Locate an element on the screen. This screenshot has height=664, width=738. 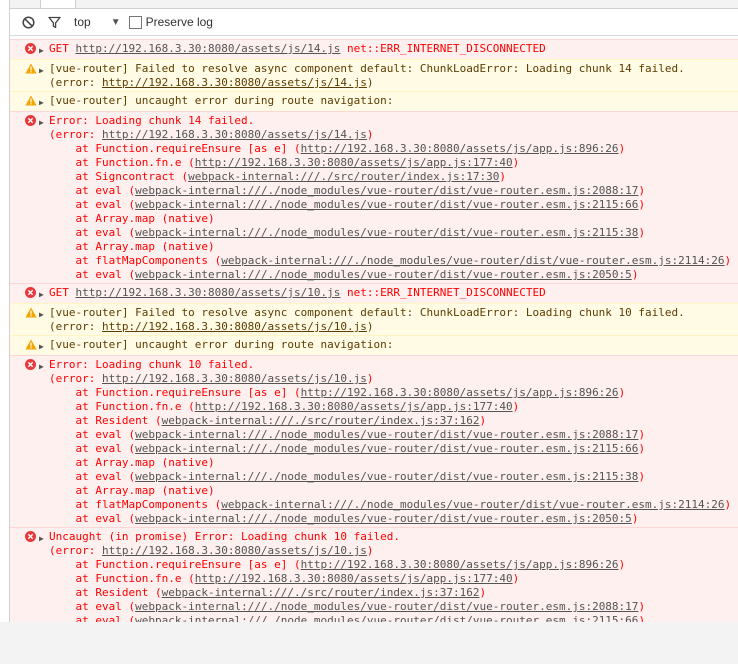
console-tab is located at coordinates (58, 4).